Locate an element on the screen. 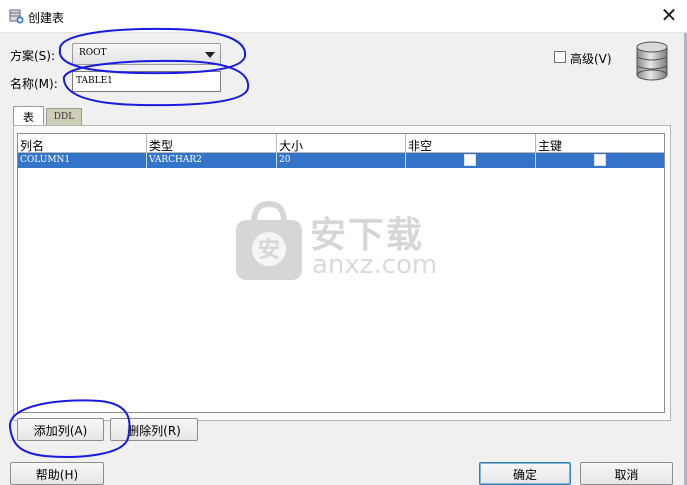 The image size is (687, 485). close-button: ✕ is located at coordinates (669, 16).